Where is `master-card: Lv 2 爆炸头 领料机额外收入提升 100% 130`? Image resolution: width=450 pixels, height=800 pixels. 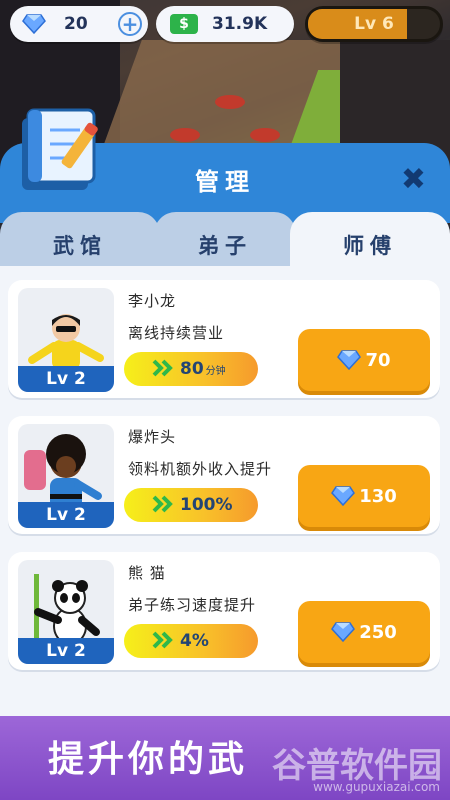 master-card: Lv 2 爆炸头 领料机额外收入提升 100% 130 is located at coordinates (224, 475).